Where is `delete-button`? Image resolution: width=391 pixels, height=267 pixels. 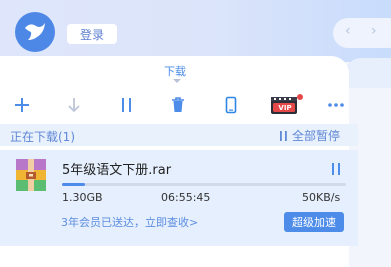 delete-button is located at coordinates (178, 105).